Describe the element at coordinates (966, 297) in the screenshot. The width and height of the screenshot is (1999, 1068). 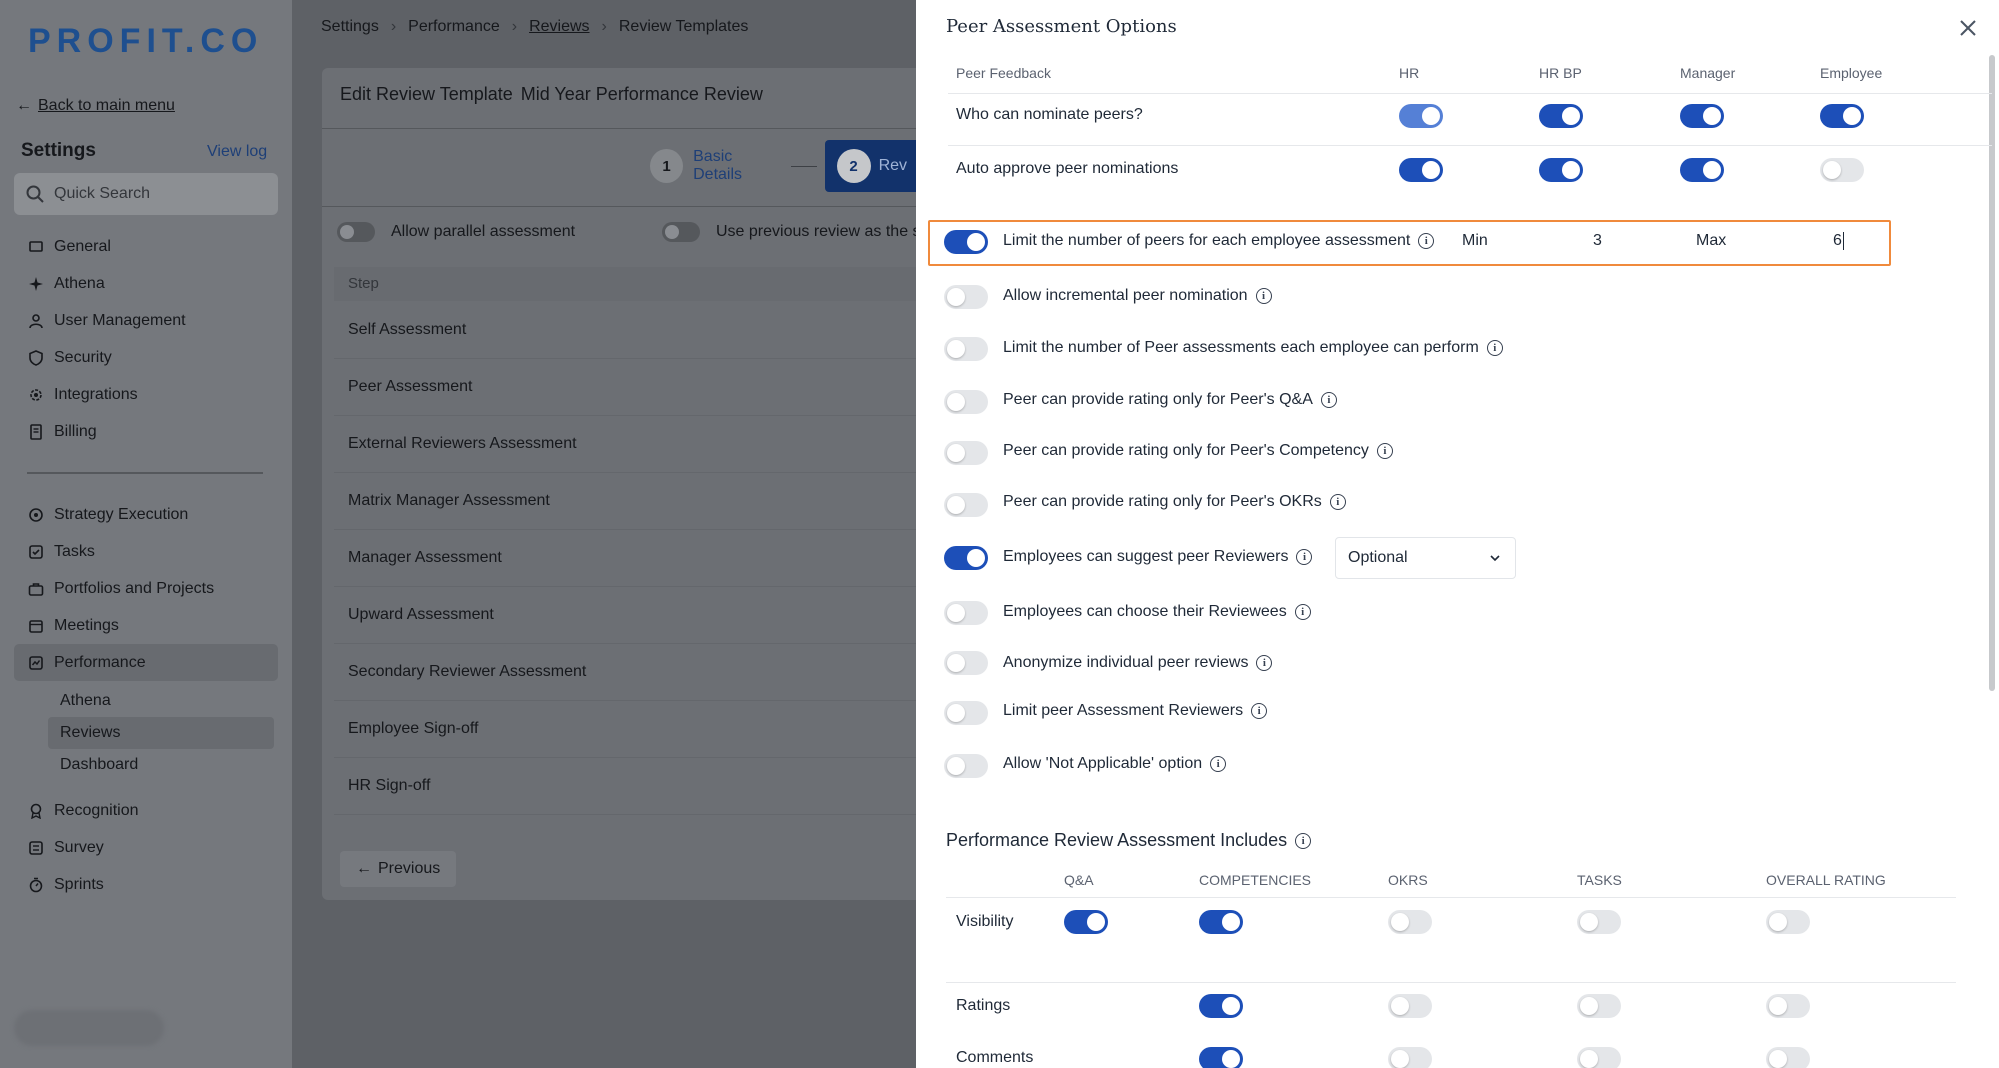
I see `incremental-nomination-toggle` at that location.